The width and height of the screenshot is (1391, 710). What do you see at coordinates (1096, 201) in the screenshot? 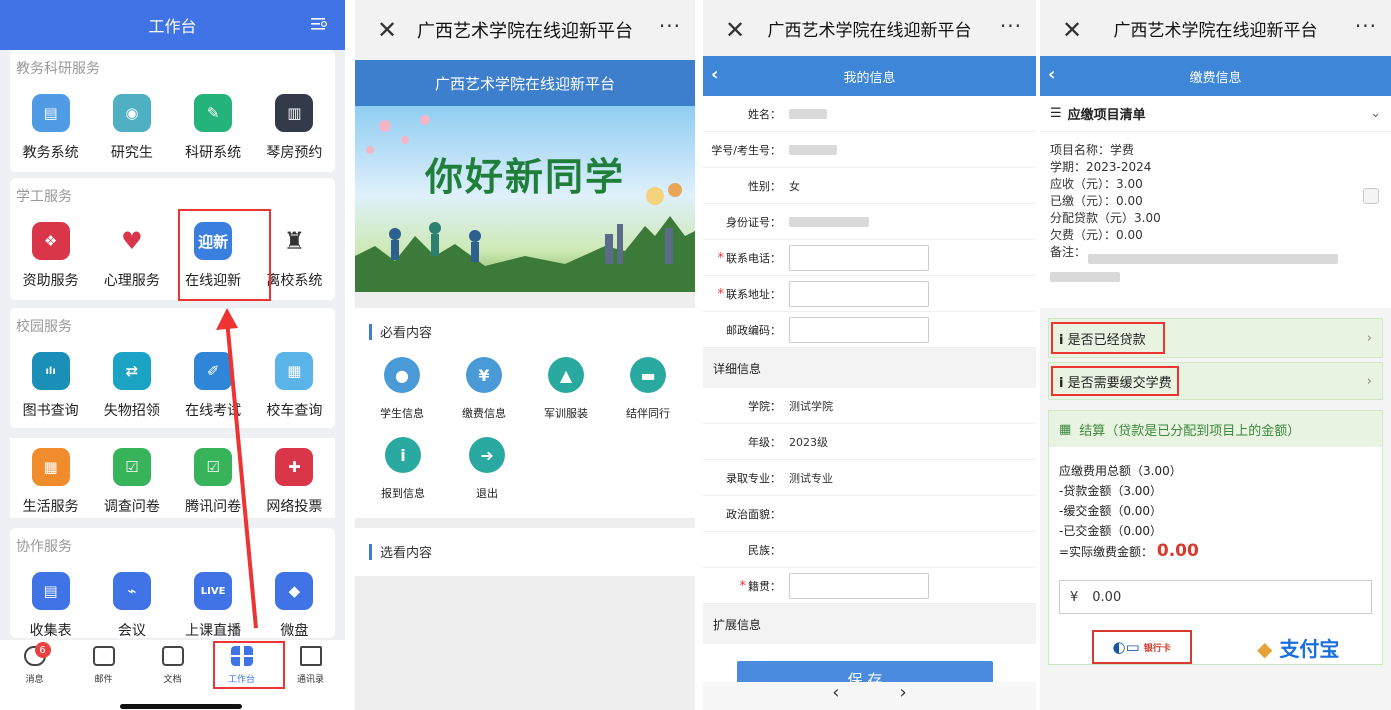
I see `fee-item-line: 已缴（元）：0.00` at bounding box center [1096, 201].